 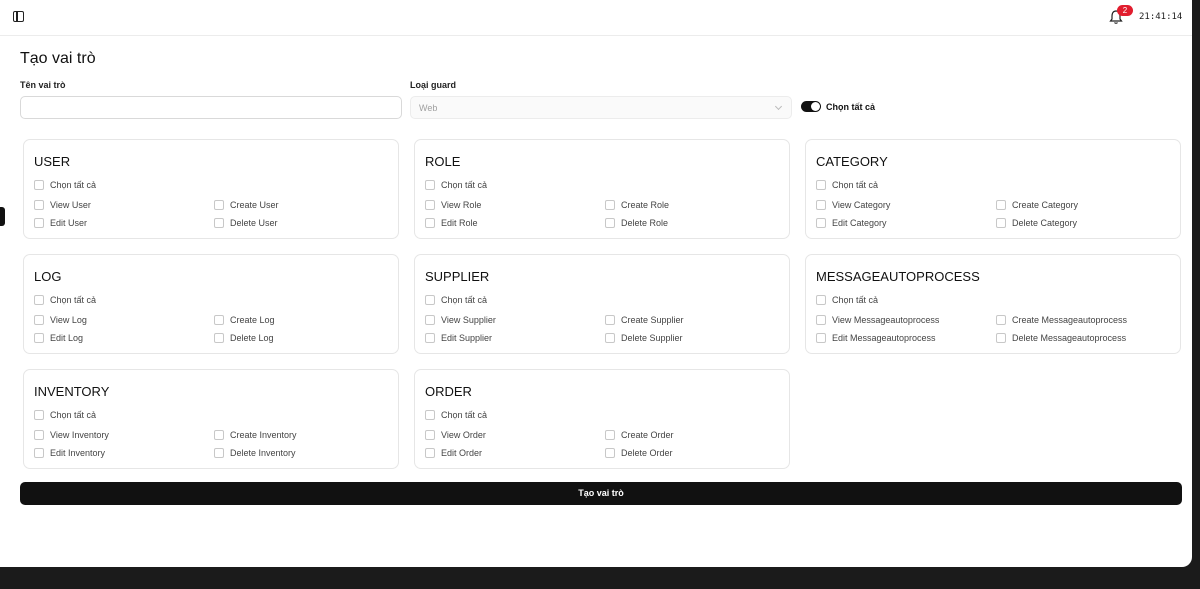 What do you see at coordinates (462, 453) in the screenshot?
I see `checkbox-label: Edit Order` at bounding box center [462, 453].